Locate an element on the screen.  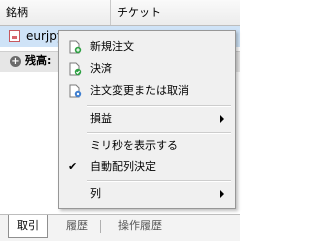
menu-item-label: 新規注文 is located at coordinates (112, 46).